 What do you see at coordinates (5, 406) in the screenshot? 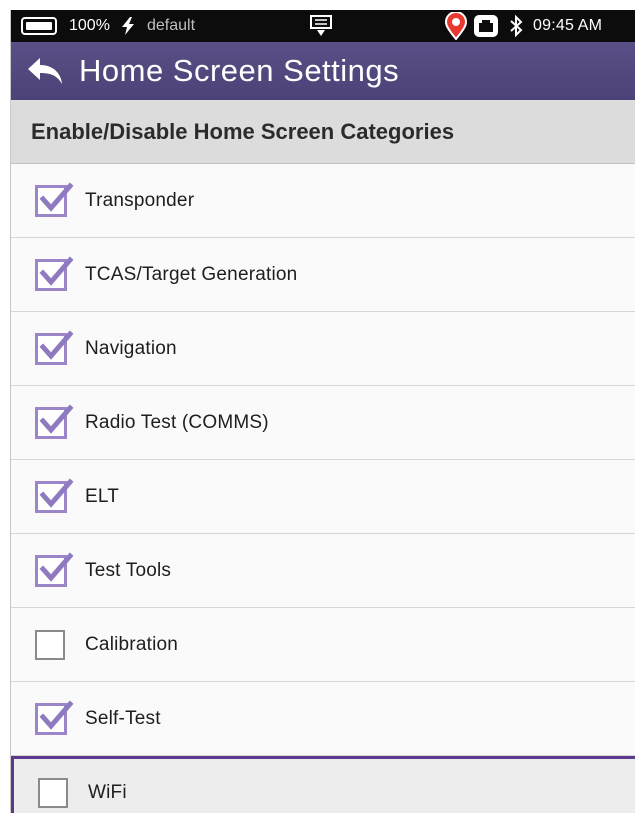
I see `frame-margin` at bounding box center [5, 406].